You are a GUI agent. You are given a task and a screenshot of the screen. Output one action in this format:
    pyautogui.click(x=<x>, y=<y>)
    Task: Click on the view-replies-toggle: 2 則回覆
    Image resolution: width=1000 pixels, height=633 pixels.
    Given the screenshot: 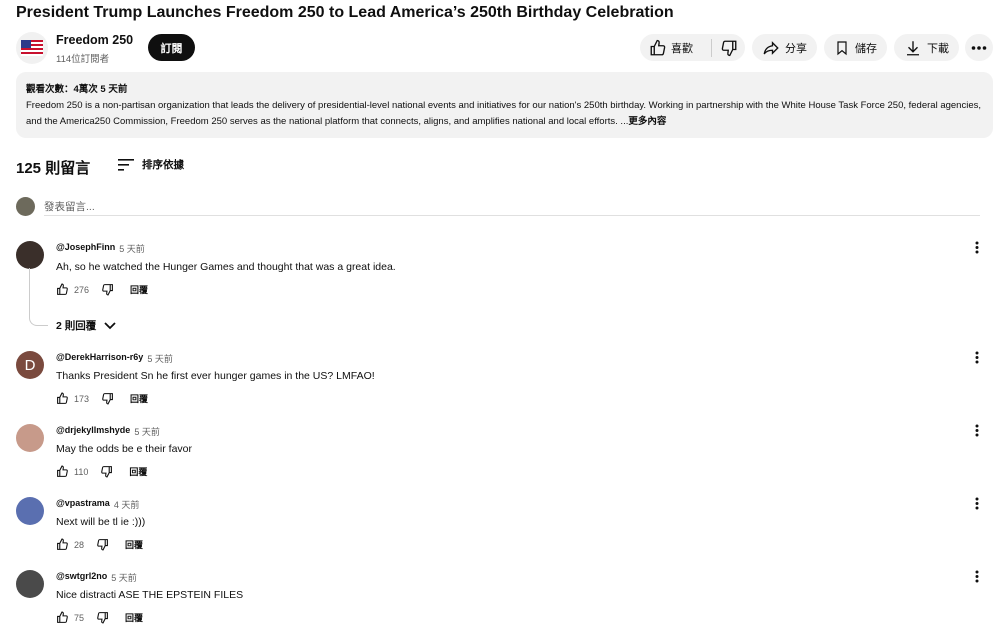 What is the action you would take?
    pyautogui.click(x=86, y=325)
    